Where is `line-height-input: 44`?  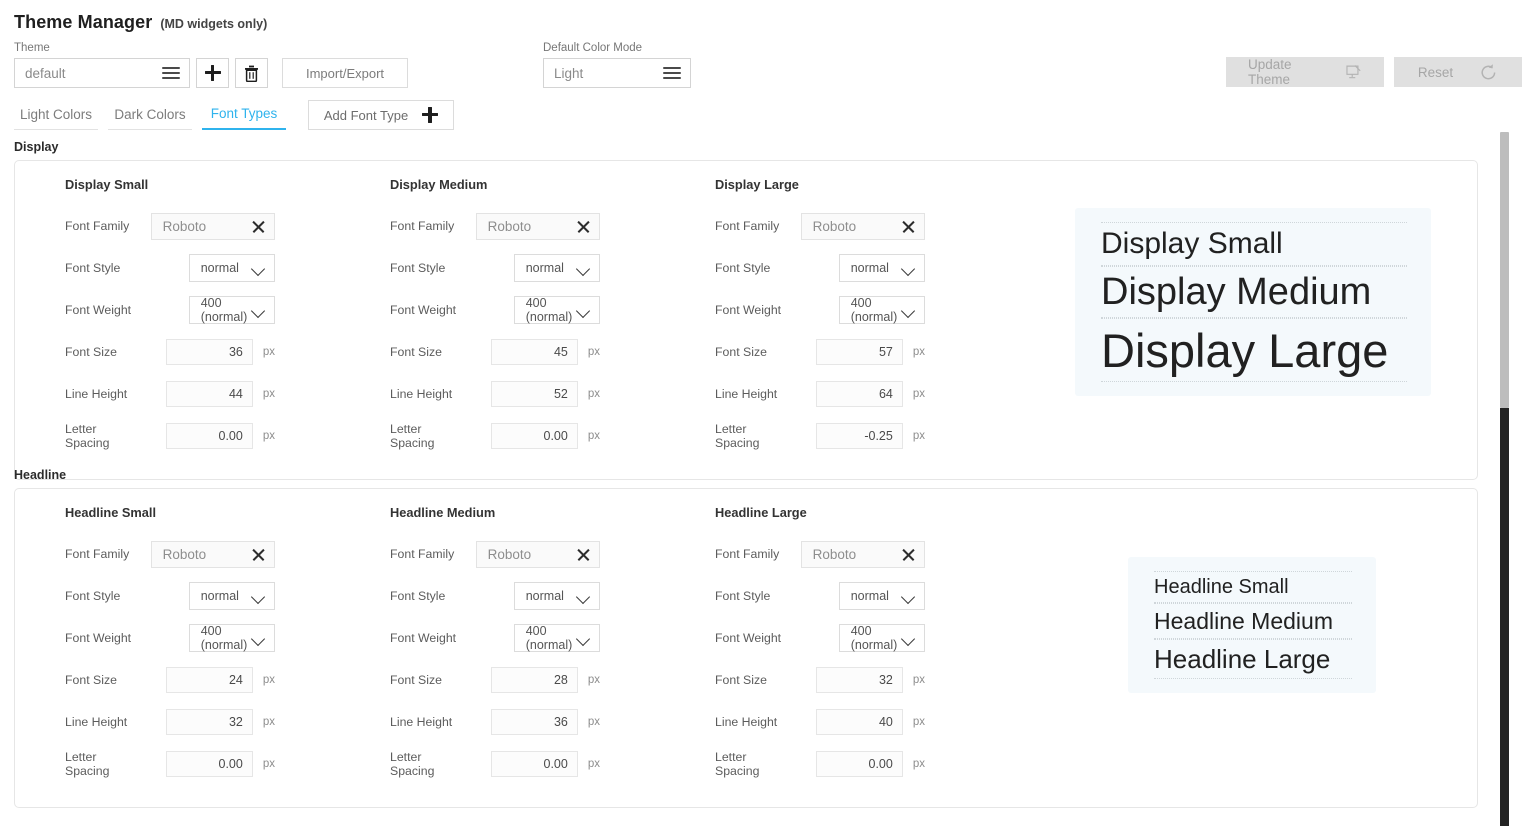 line-height-input: 44 is located at coordinates (209, 394).